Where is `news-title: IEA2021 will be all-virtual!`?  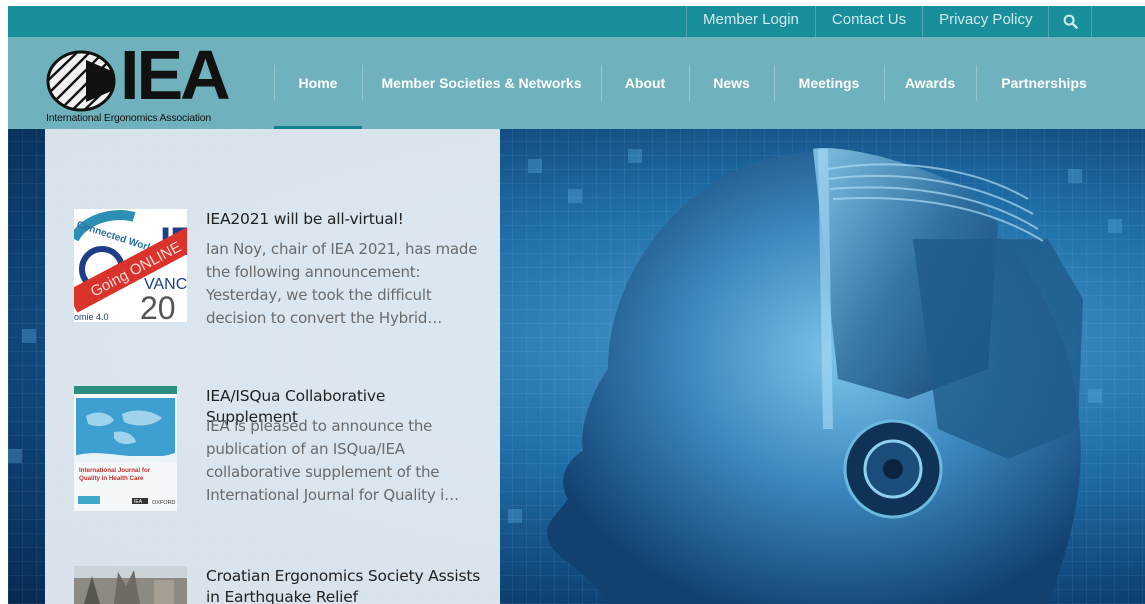 news-title: IEA2021 will be all-virtual! is located at coordinates (343, 219).